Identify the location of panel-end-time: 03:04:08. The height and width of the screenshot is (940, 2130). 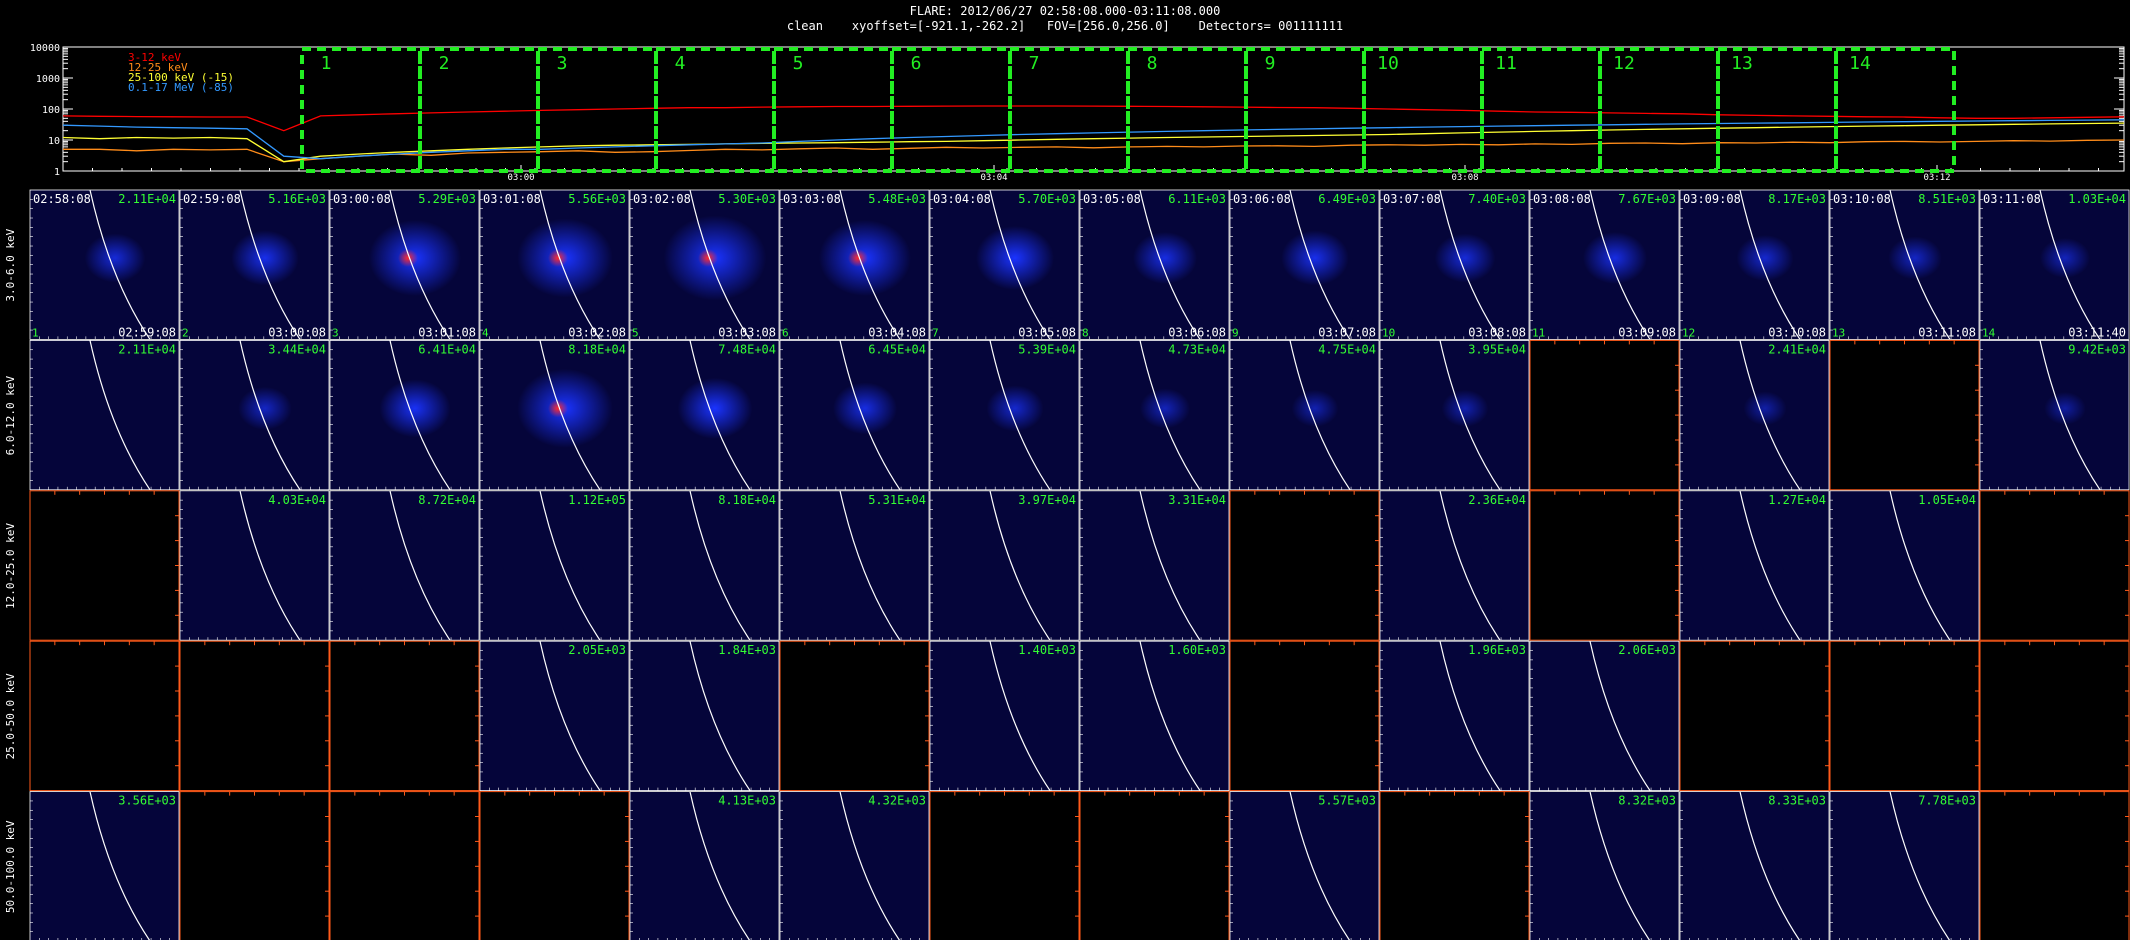
(897, 332).